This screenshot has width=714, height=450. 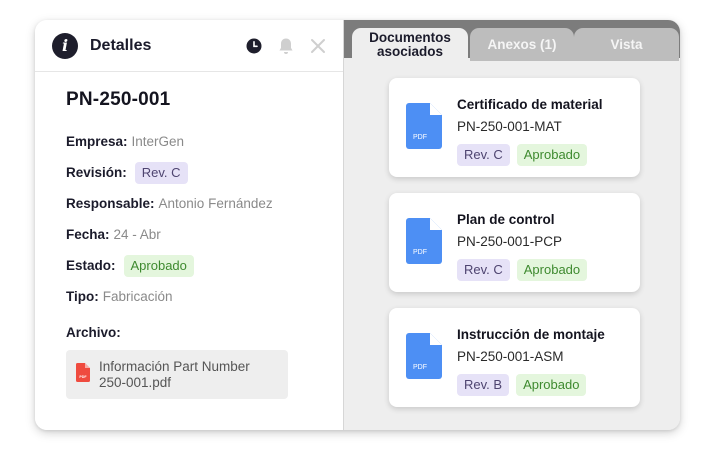 I want to click on archivo-label: Archivo:, so click(x=93, y=332).